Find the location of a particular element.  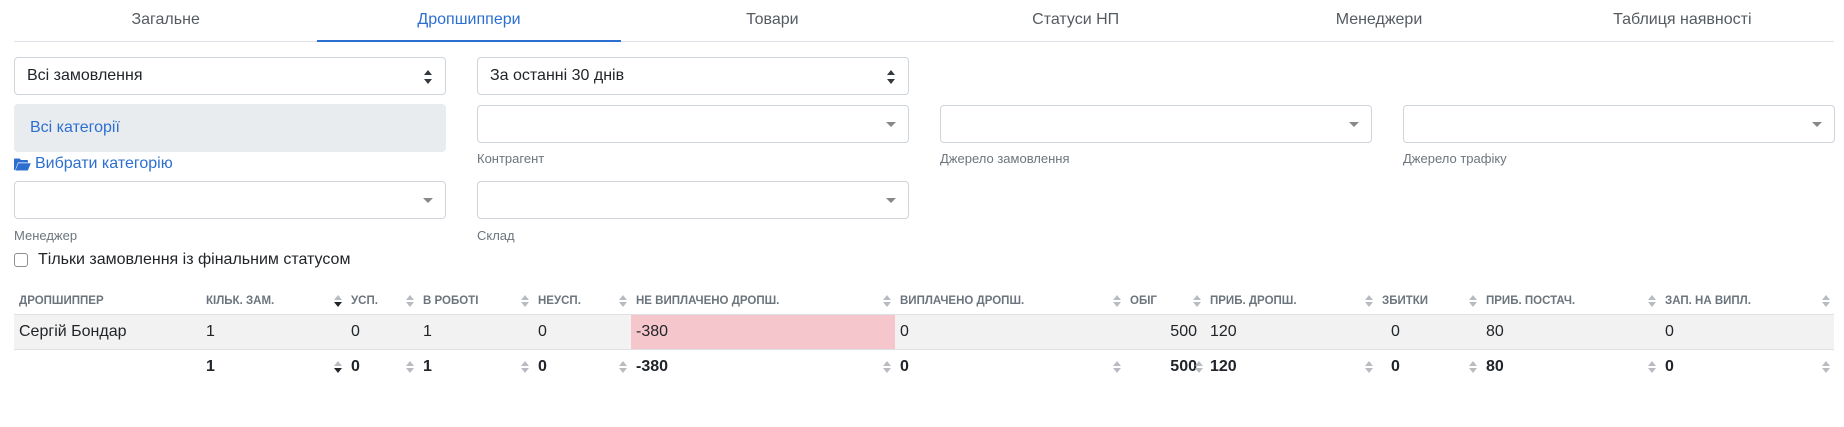

total-paid-dropshipper: 0 is located at coordinates (1010, 366).